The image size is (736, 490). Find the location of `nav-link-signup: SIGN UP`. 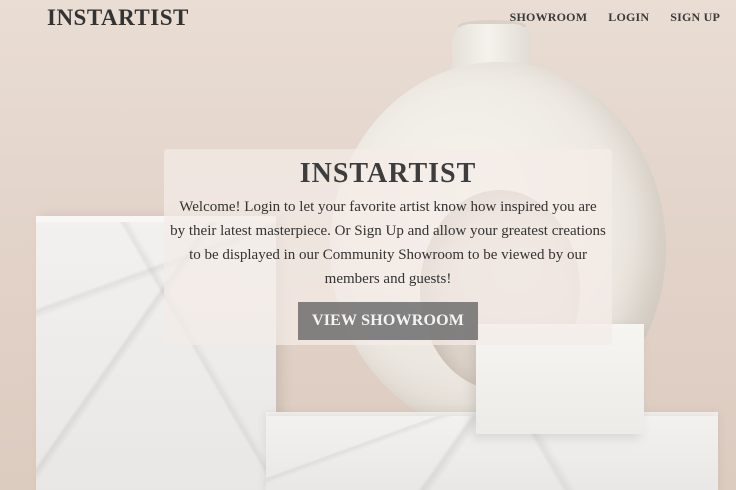

nav-link-signup: SIGN UP is located at coordinates (695, 17).